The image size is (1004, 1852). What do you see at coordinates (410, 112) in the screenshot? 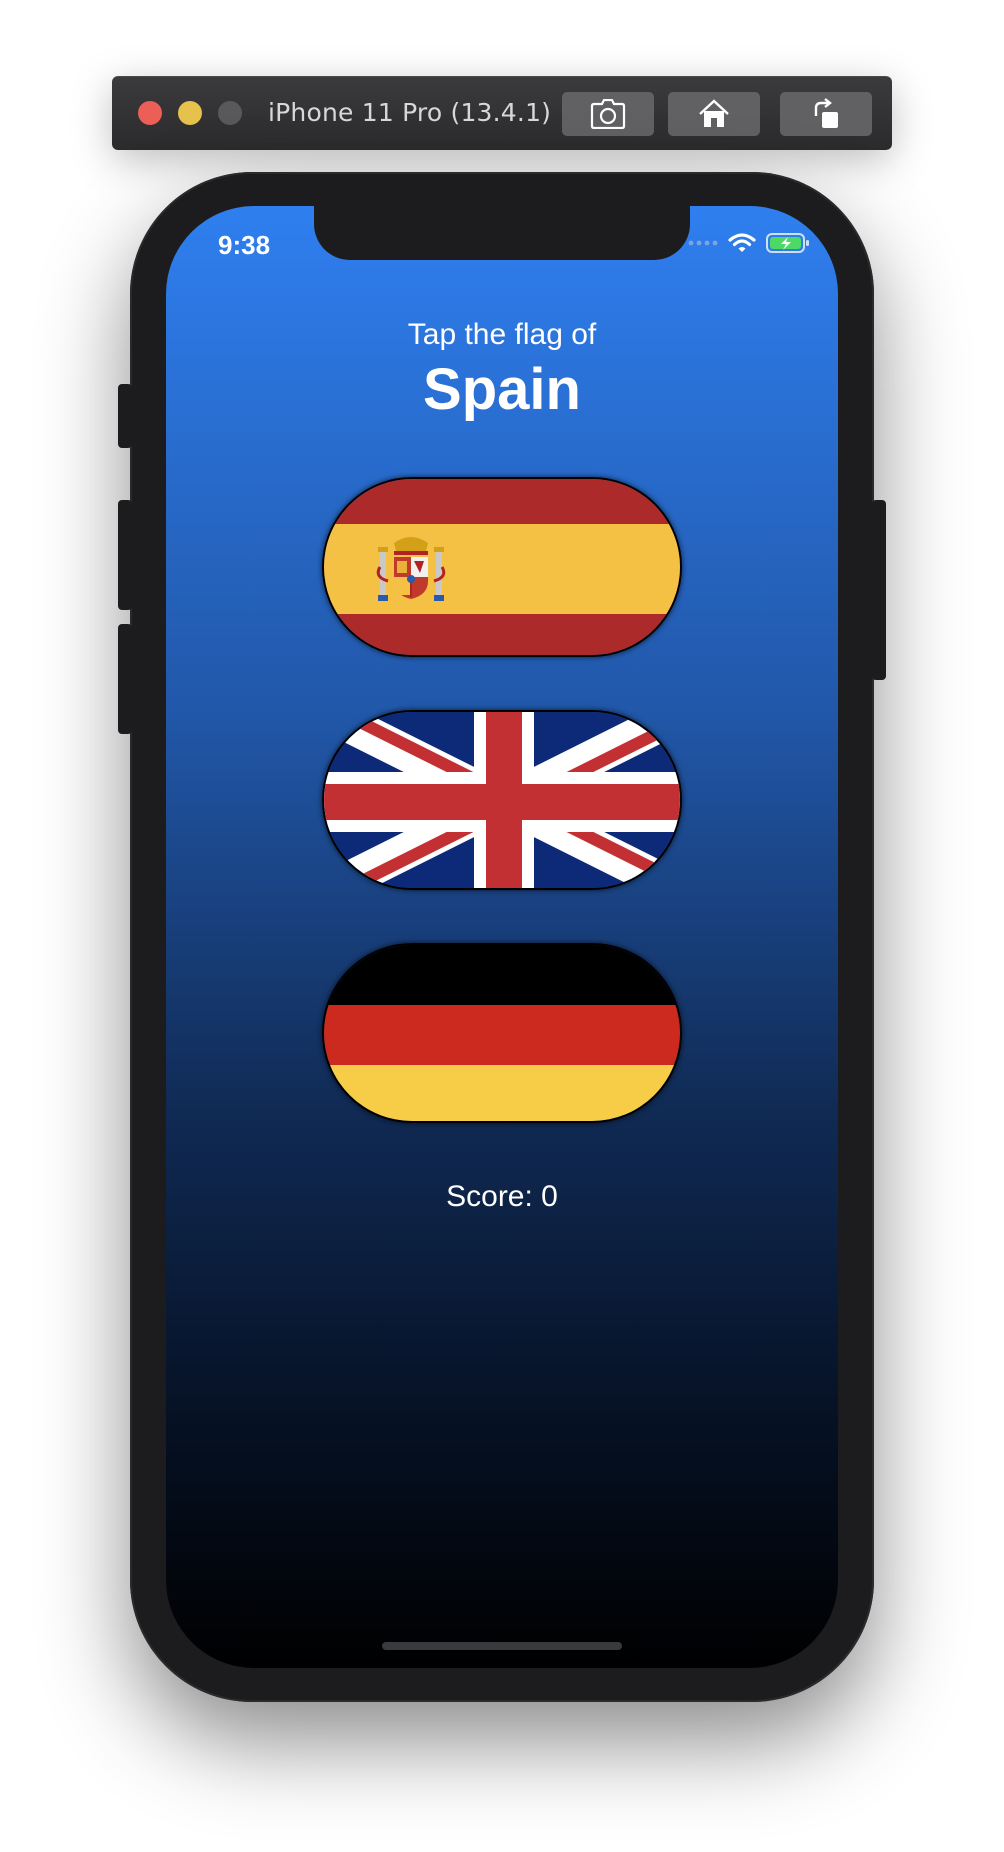
I see `simulator-title: iPhone 11 Pro (13.4.1)` at bounding box center [410, 112].